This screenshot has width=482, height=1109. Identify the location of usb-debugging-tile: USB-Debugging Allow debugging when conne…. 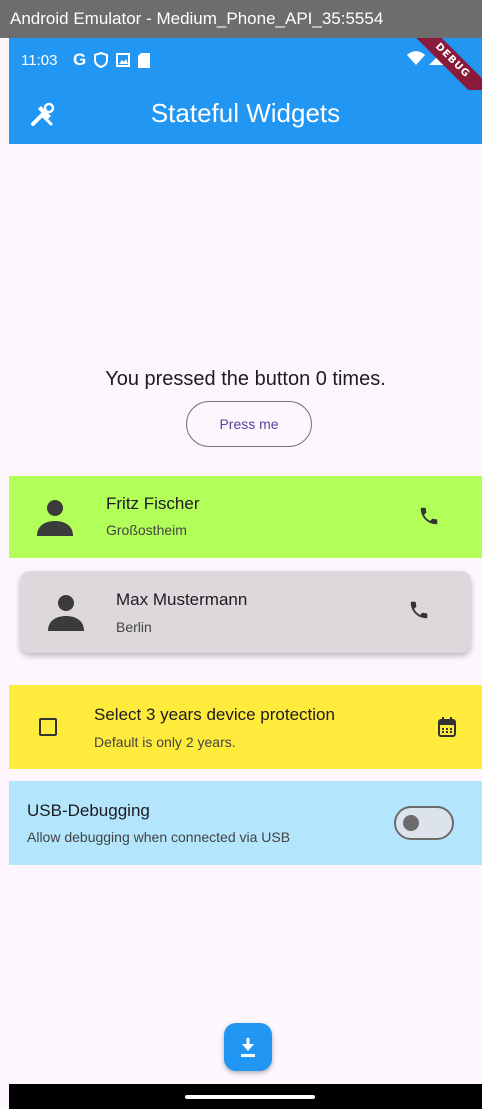
(245, 823).